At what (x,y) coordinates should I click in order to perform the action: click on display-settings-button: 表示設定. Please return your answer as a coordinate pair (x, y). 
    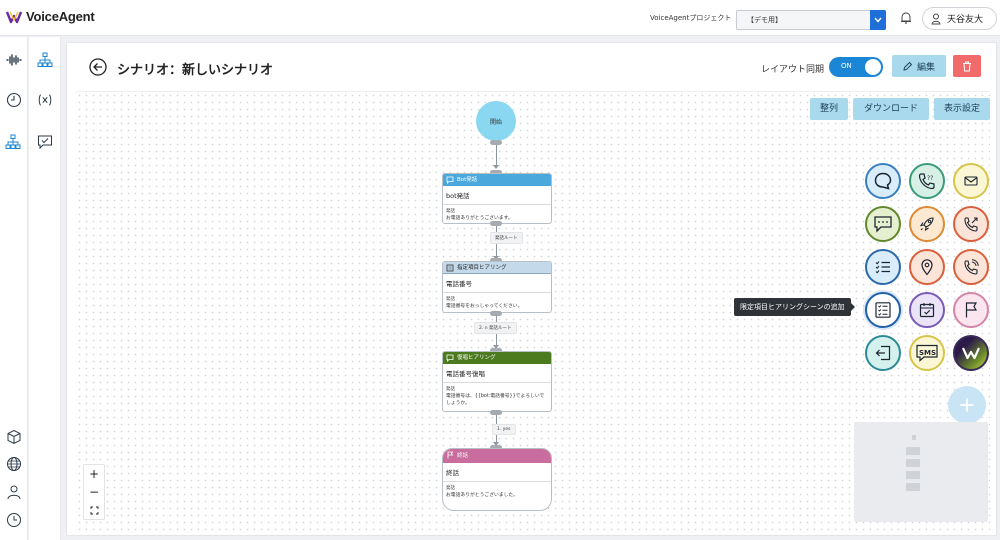
    Looking at the image, I should click on (962, 109).